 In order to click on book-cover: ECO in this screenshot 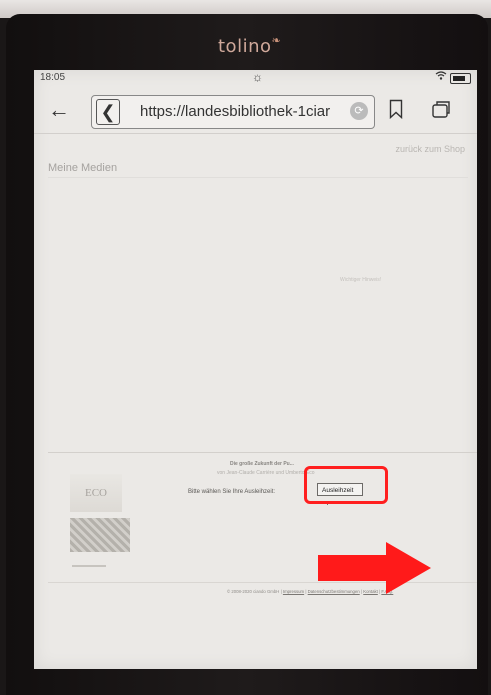, I will do `click(96, 493)`.